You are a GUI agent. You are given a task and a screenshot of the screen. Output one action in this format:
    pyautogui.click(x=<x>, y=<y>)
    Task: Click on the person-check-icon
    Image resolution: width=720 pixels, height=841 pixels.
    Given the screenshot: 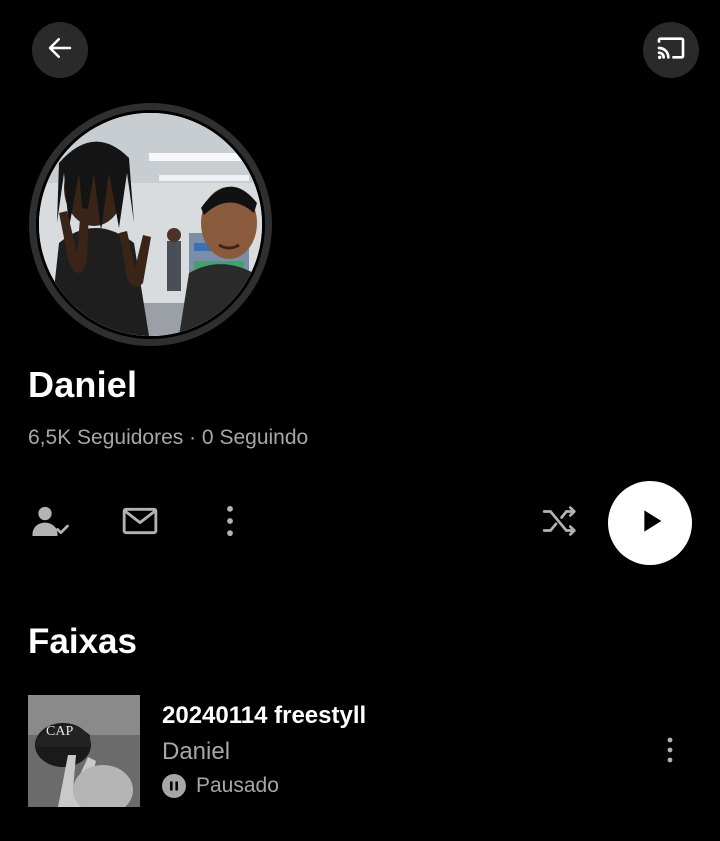 What is the action you would take?
    pyautogui.click(x=50, y=523)
    